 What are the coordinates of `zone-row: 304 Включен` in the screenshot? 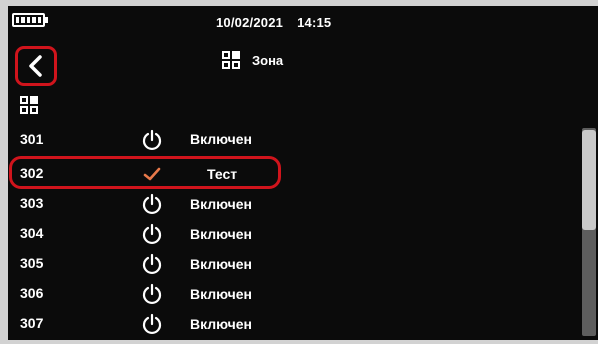 It's located at (293, 234).